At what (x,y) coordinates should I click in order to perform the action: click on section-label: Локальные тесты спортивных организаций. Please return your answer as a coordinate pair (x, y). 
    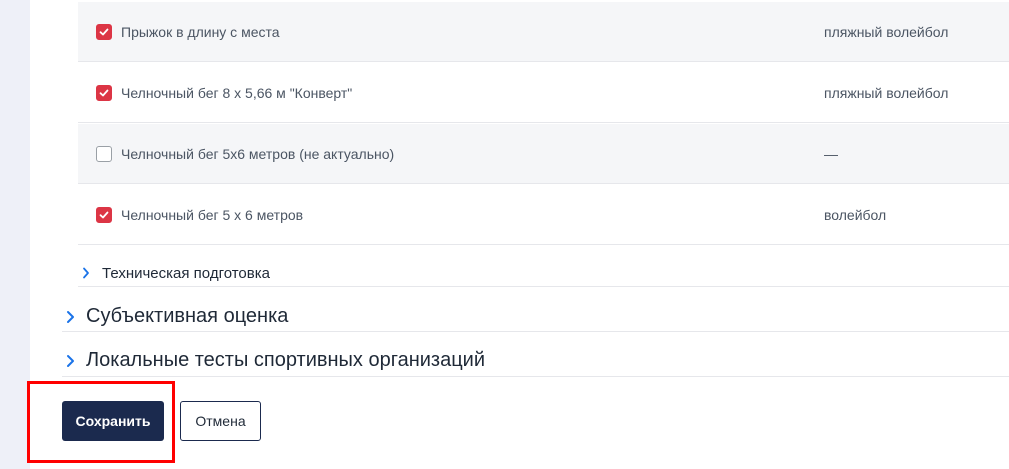
    Looking at the image, I should click on (286, 360).